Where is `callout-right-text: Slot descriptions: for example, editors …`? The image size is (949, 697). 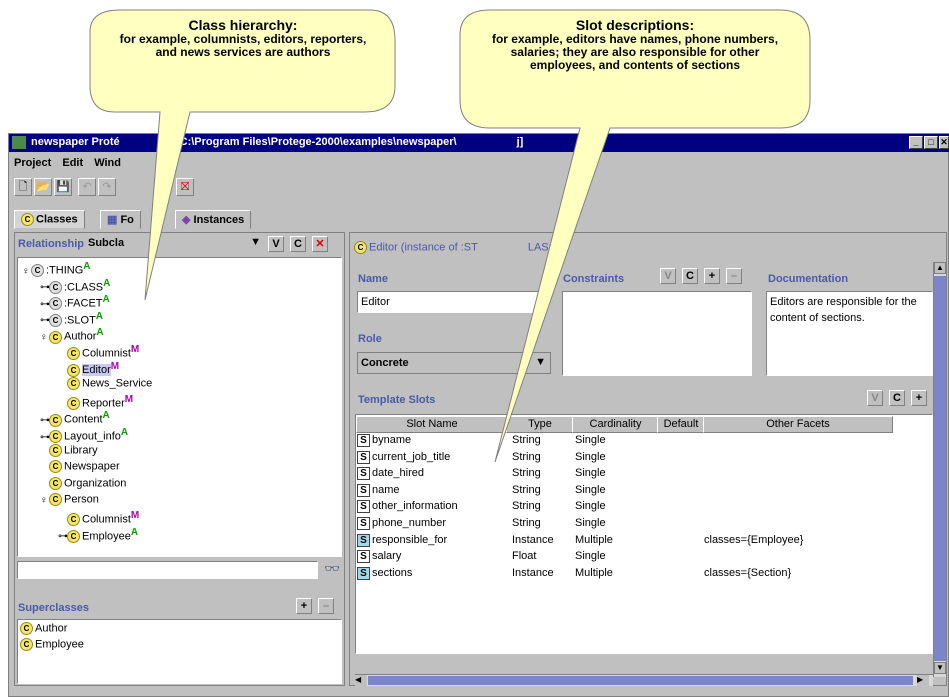
callout-right-text: Slot descriptions: for example, editors … is located at coordinates (635, 44).